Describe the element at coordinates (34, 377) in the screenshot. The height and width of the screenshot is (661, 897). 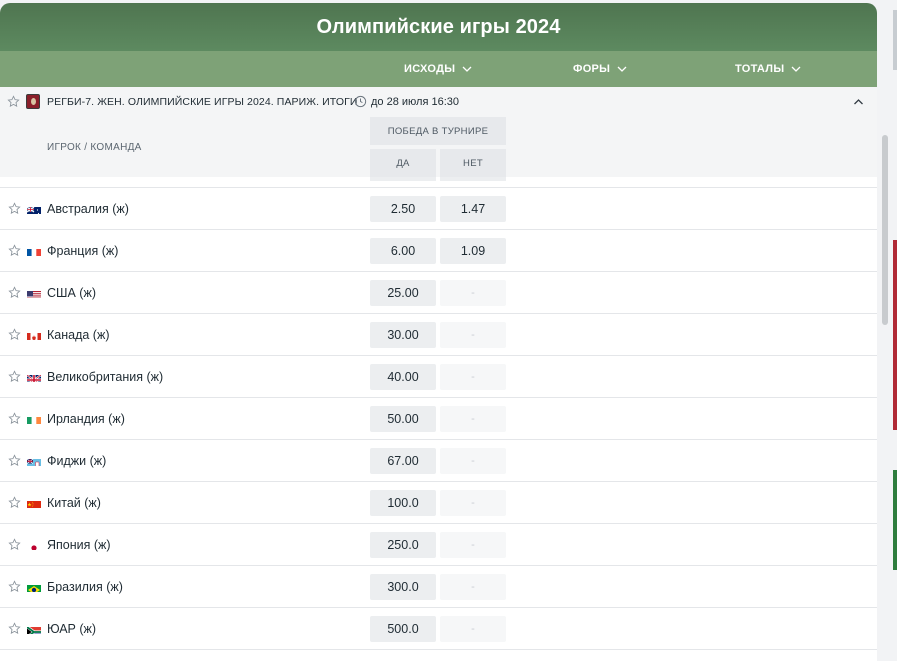
I see `flag-gb-icon` at that location.